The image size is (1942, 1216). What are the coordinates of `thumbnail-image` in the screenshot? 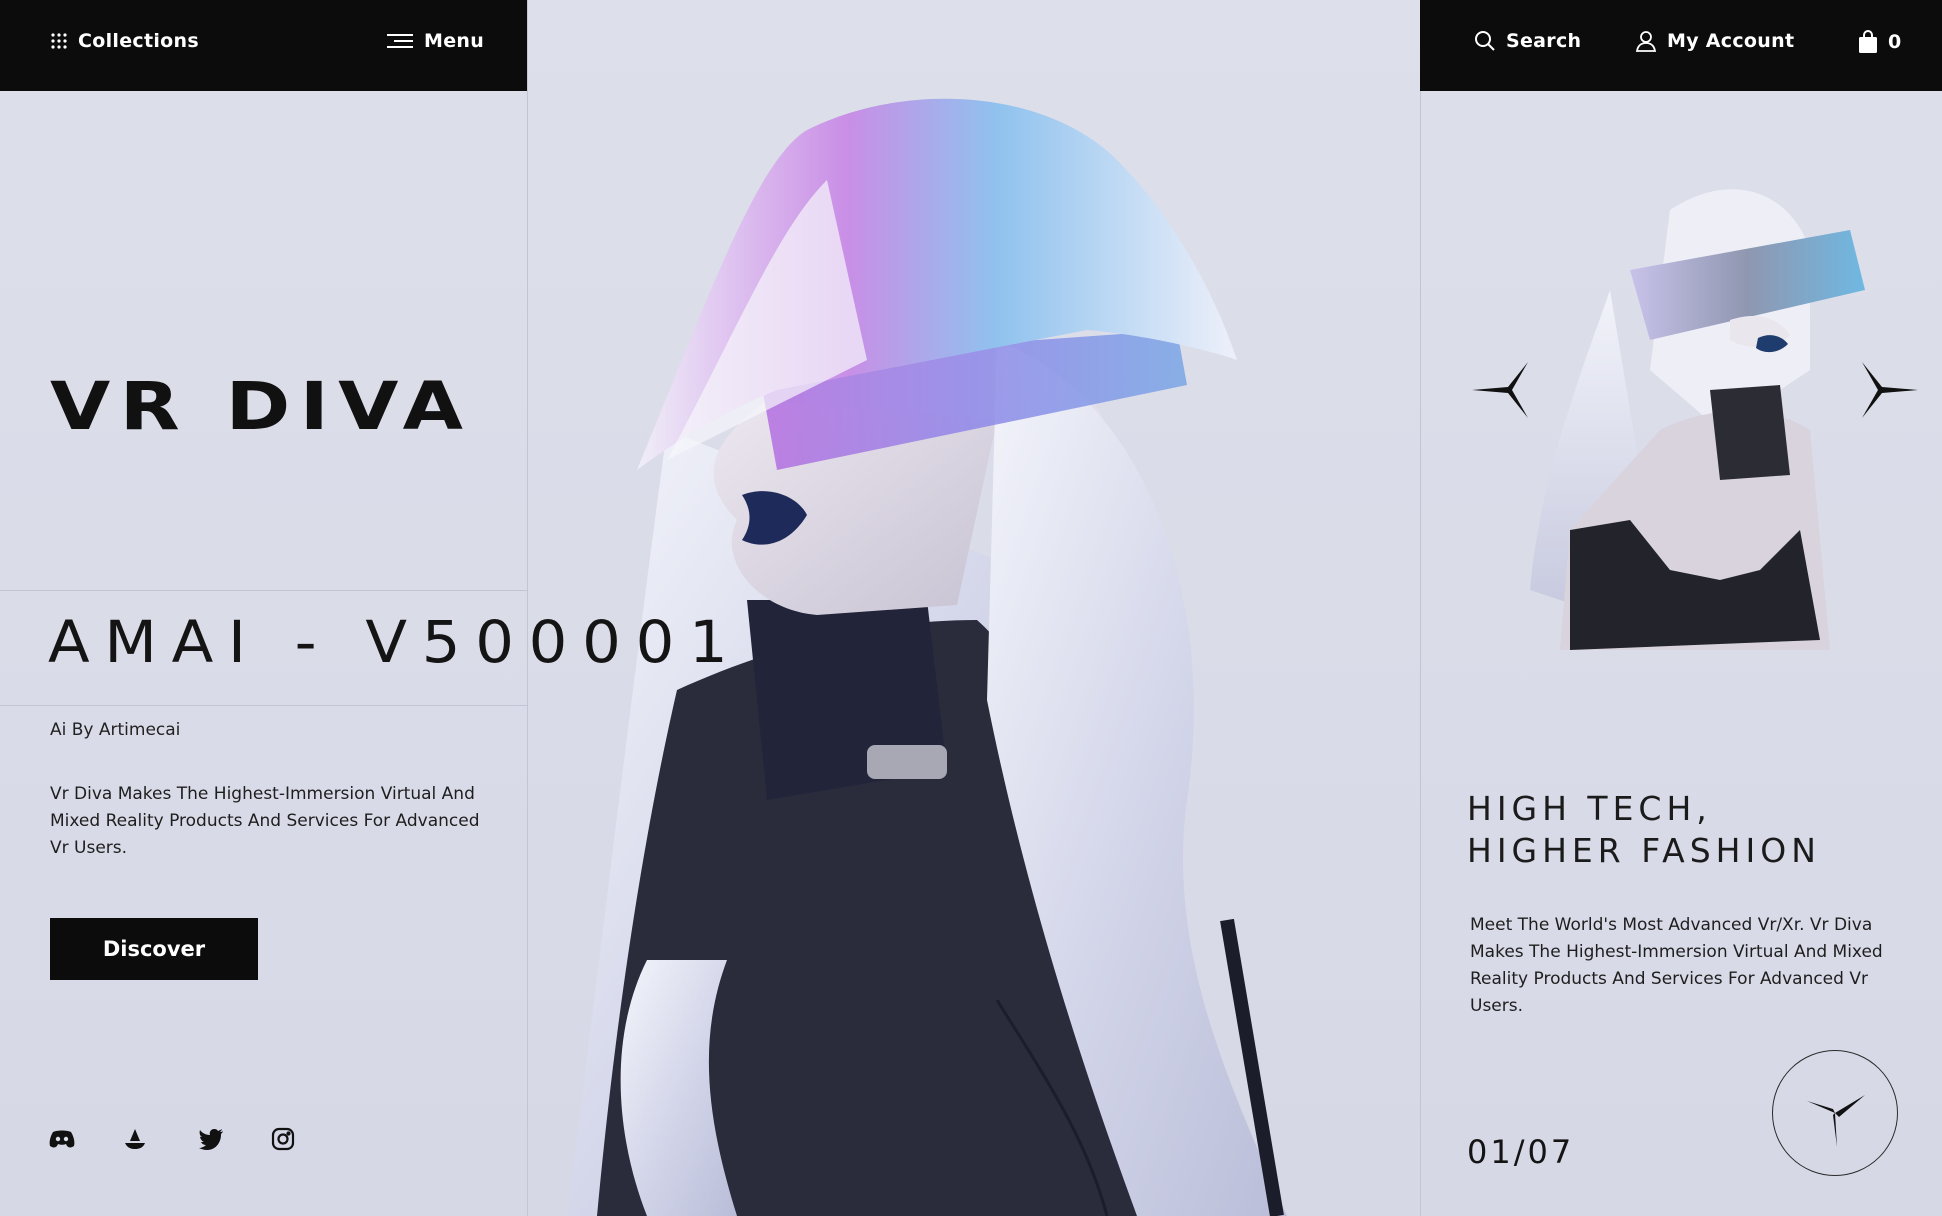 It's located at (1692, 410).